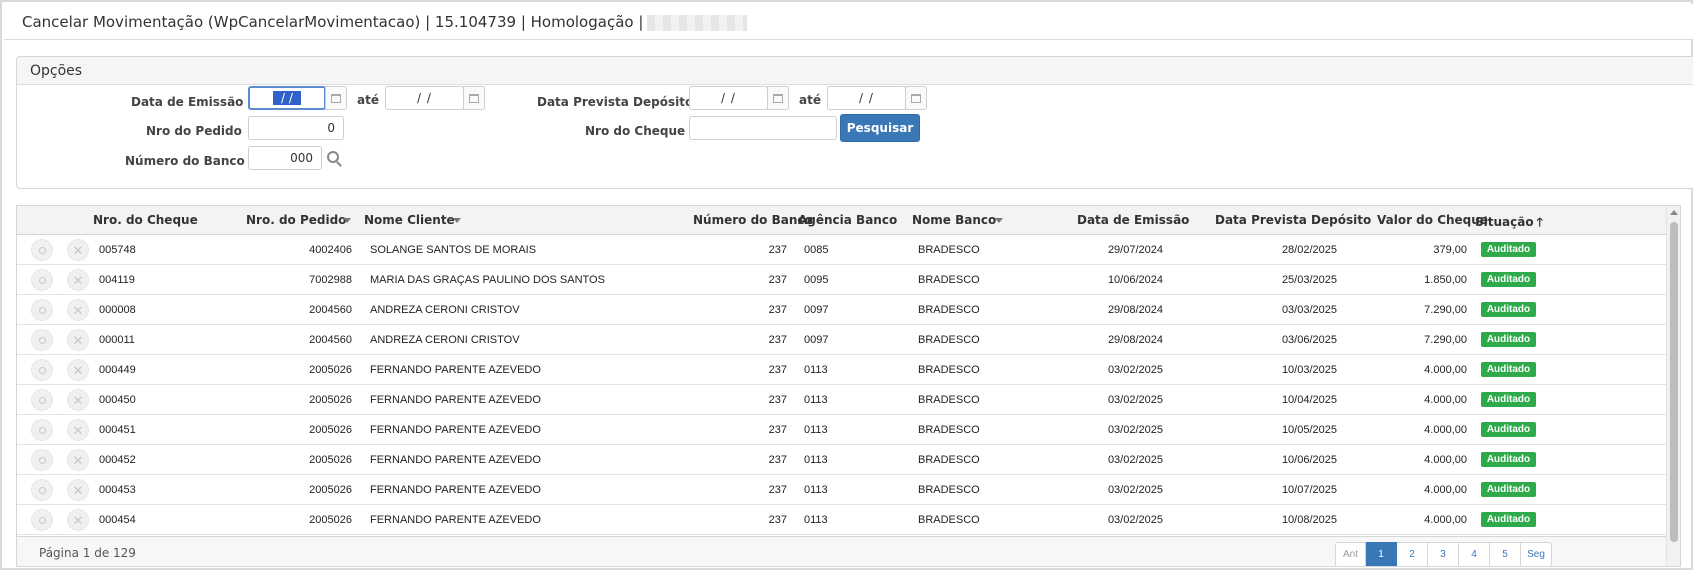  Describe the element at coordinates (816, 370) in the screenshot. I see `cell-agencia: 0113` at that location.